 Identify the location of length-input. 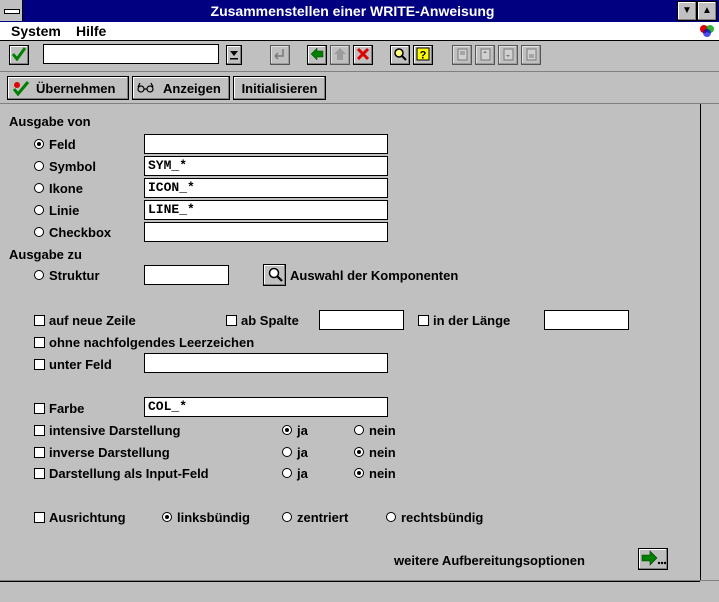
(586, 320).